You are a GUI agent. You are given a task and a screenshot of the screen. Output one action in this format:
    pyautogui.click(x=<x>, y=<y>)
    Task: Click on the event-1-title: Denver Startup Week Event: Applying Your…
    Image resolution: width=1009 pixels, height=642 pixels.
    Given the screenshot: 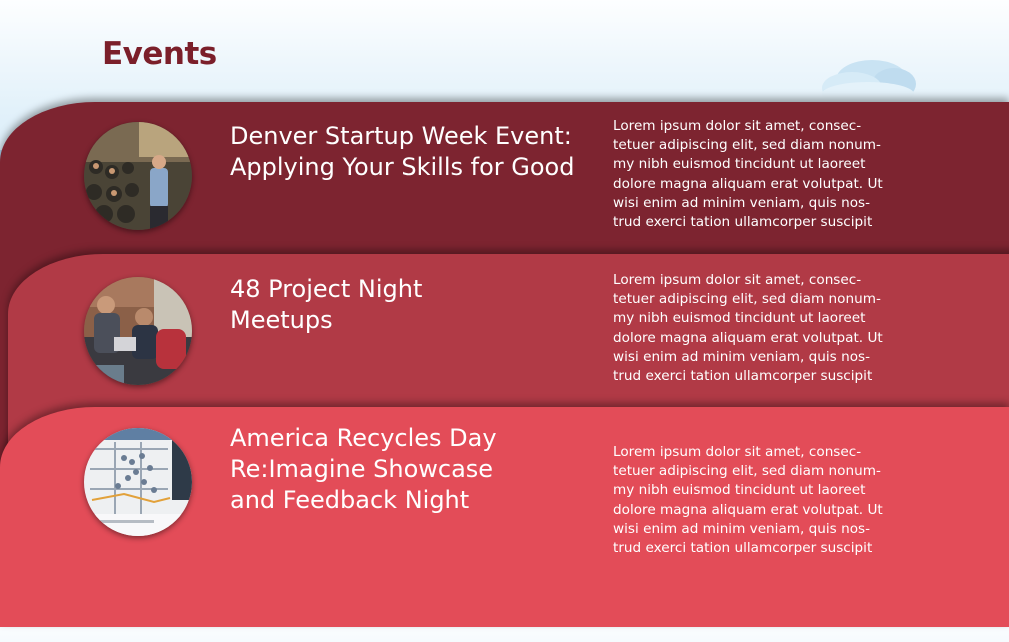 What is the action you would take?
    pyautogui.click(x=402, y=152)
    